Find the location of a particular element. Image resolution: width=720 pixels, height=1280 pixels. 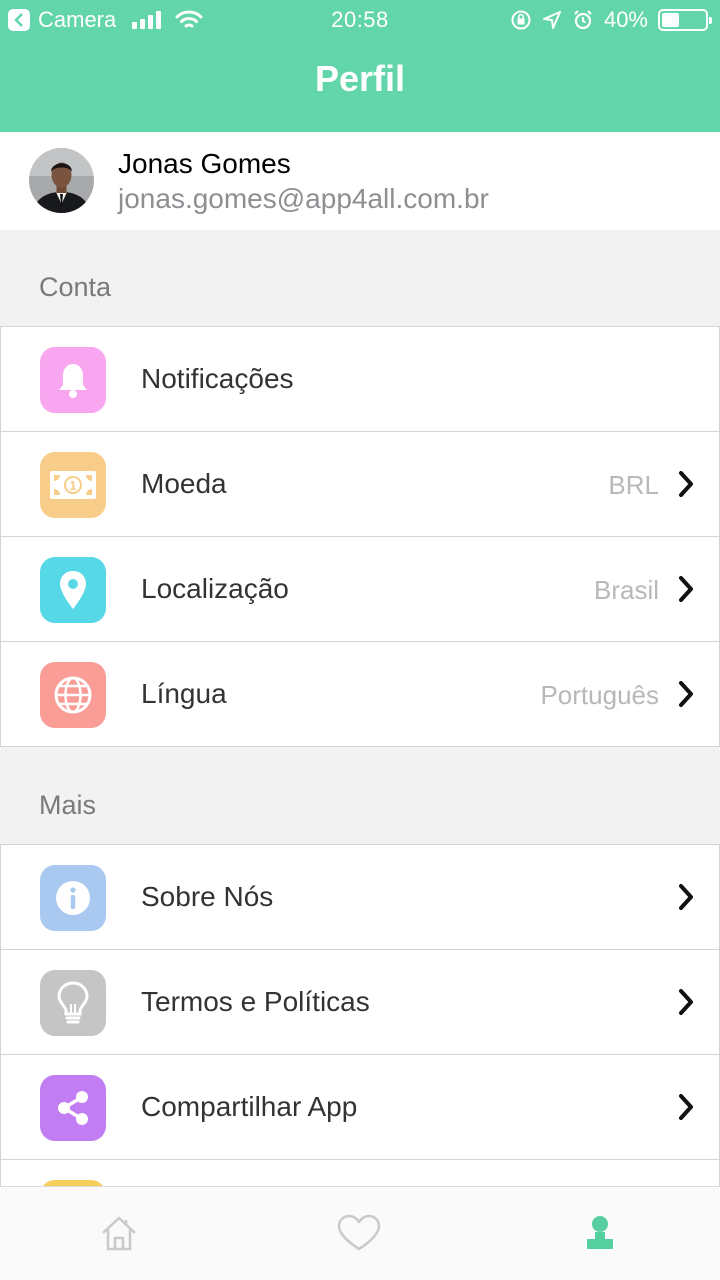

rotation-lock-icon is located at coordinates (521, 20).